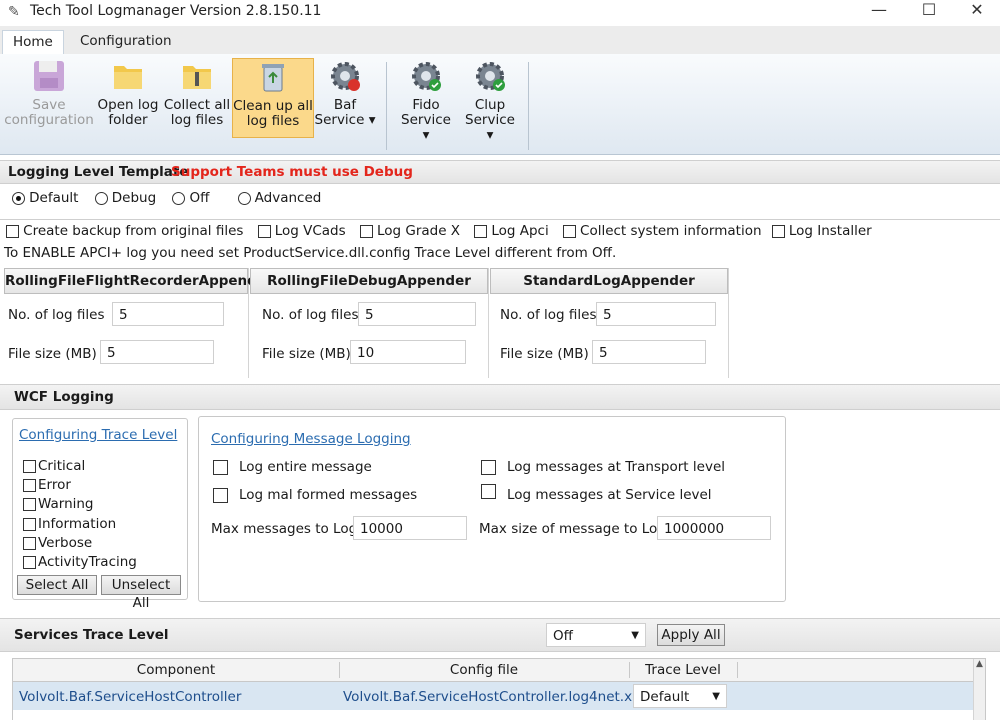  Describe the element at coordinates (80, 485) in the screenshot. I see `trace-error: Error` at that location.